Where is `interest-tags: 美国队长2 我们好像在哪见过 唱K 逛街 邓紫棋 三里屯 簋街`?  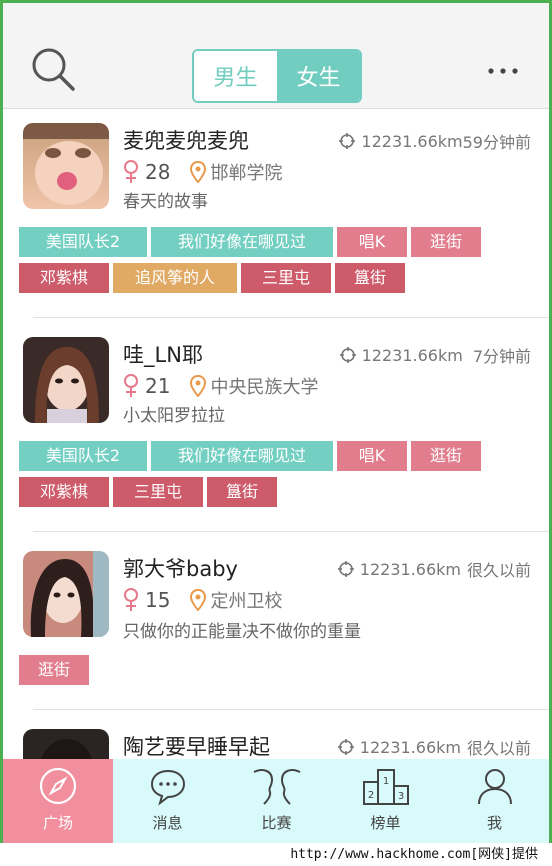 interest-tags: 美国队长2 我们好像在哪见过 唱K 逛街 邓紫棋 三里屯 簋街 is located at coordinates (279, 477).